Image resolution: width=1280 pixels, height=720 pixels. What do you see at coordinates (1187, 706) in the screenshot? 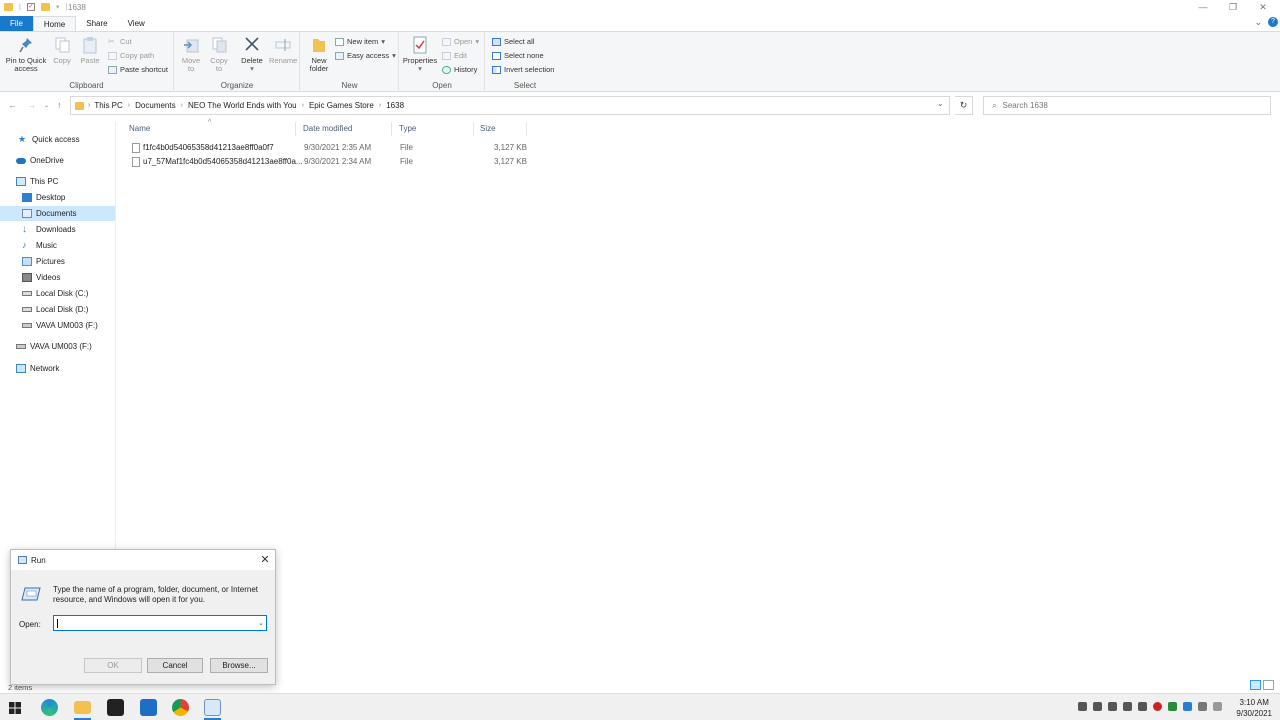
I see `display-tray-icon` at bounding box center [1187, 706].